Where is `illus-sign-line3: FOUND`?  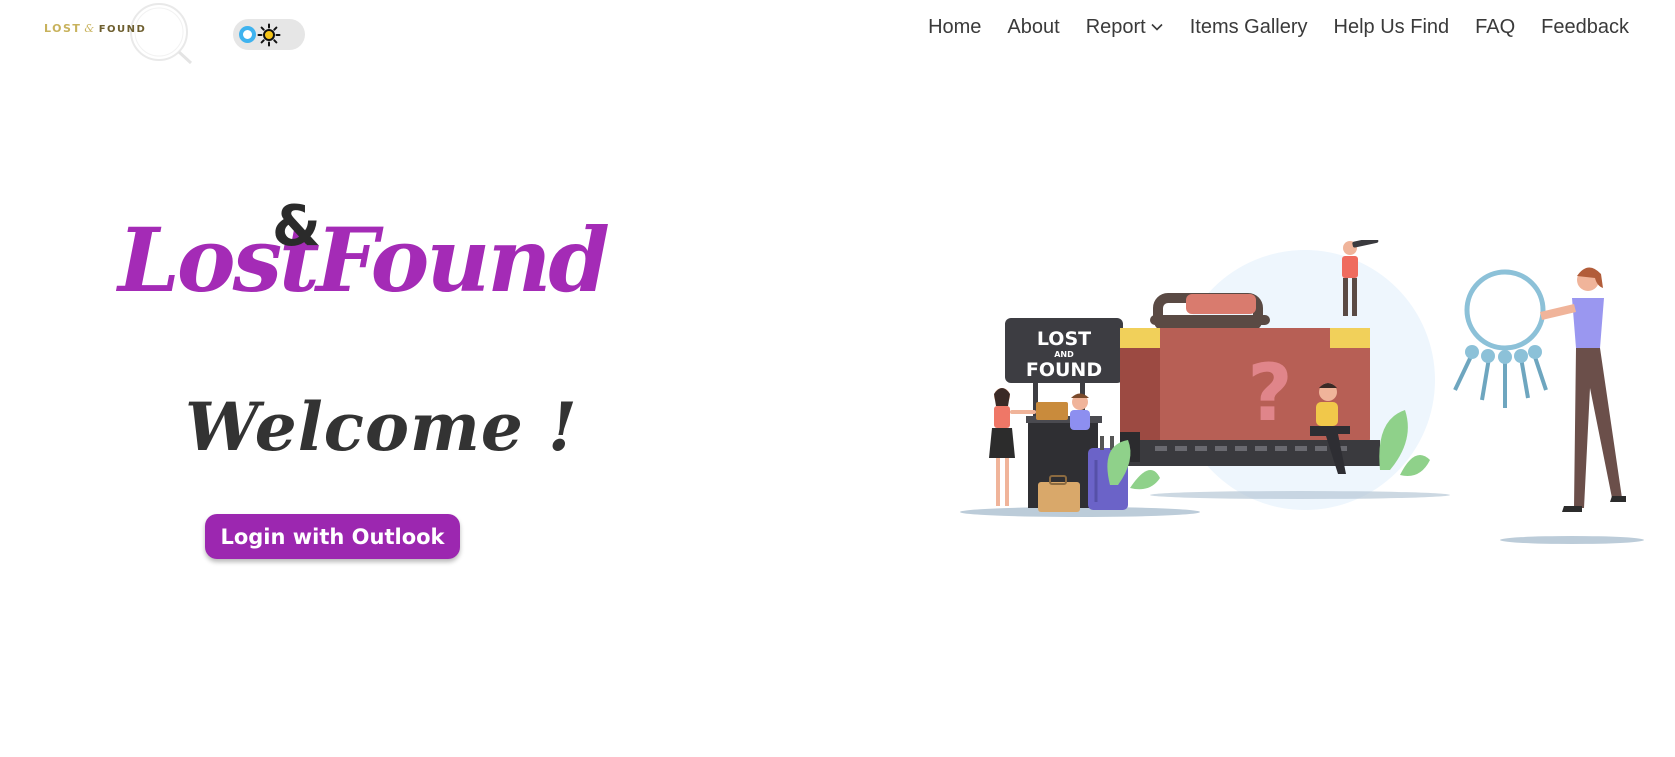
illus-sign-line3: FOUND is located at coordinates (1064, 370).